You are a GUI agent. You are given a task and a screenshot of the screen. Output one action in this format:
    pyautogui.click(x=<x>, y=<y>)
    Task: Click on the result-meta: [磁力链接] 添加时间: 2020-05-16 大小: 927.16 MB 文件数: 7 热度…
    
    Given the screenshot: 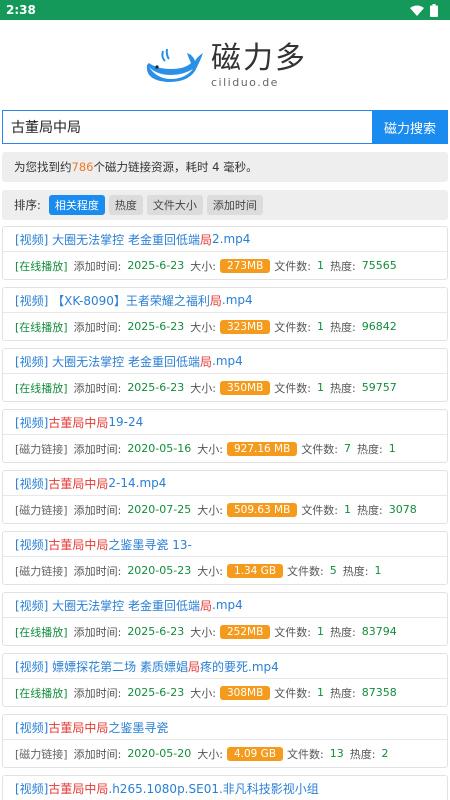 What is the action you would take?
    pyautogui.click(x=205, y=449)
    